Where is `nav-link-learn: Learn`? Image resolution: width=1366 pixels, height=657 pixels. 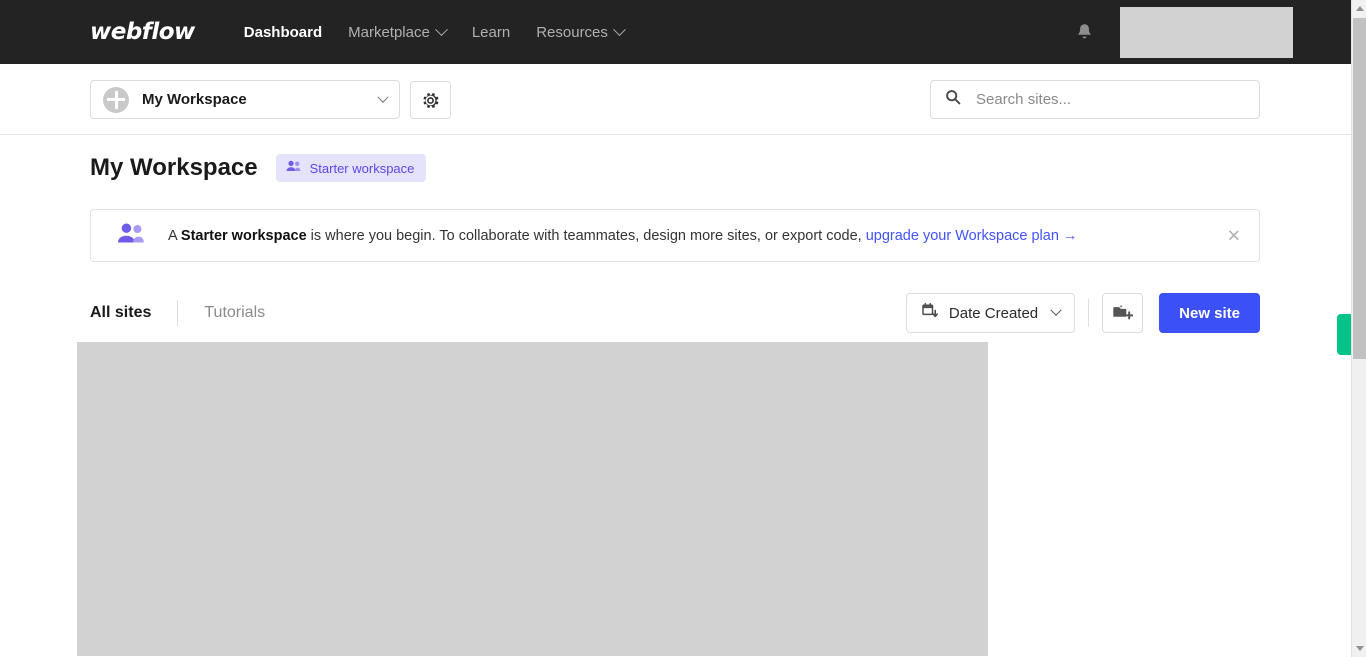
nav-link-learn: Learn is located at coordinates (491, 32).